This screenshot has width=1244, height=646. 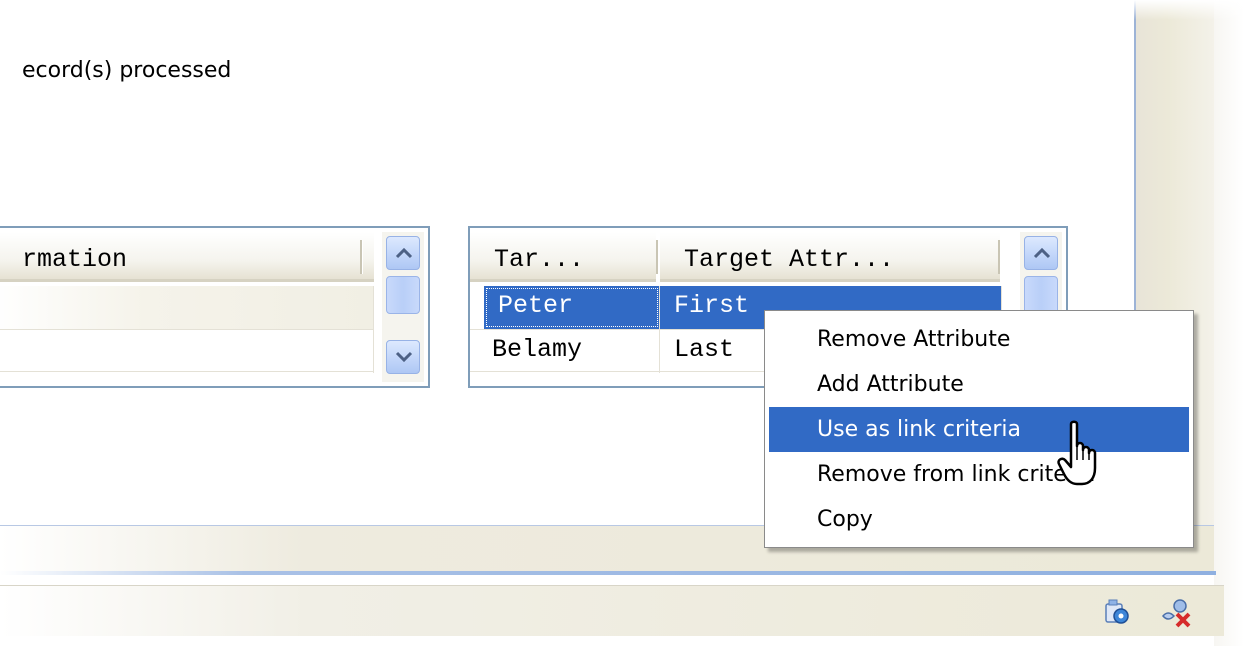 What do you see at coordinates (1229, 323) in the screenshot?
I see `frame-shadow` at bounding box center [1229, 323].